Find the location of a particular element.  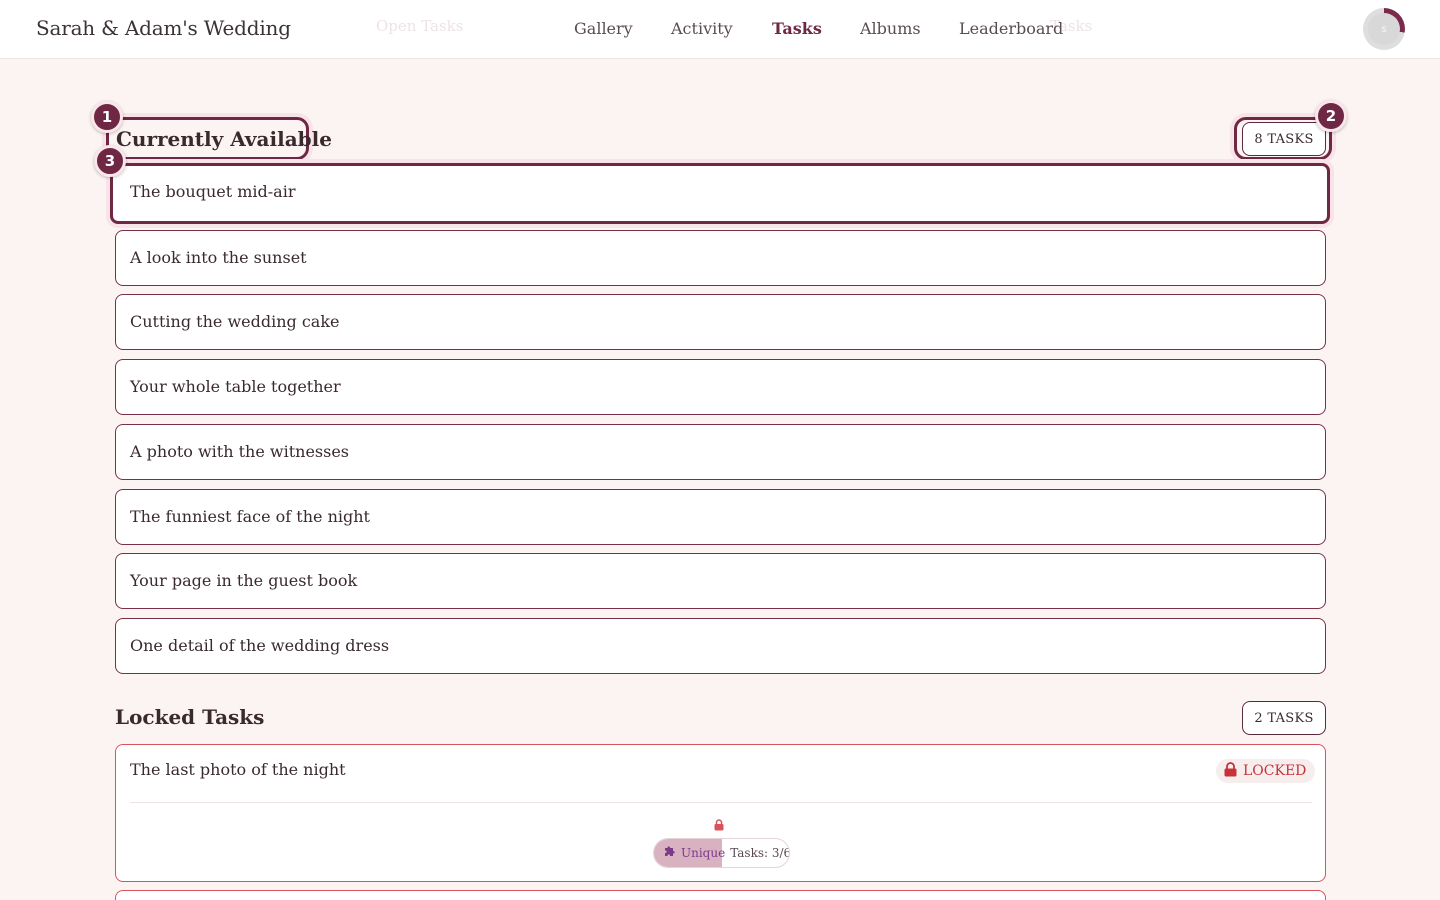

task-card: The funniest face of the night is located at coordinates (720, 517).